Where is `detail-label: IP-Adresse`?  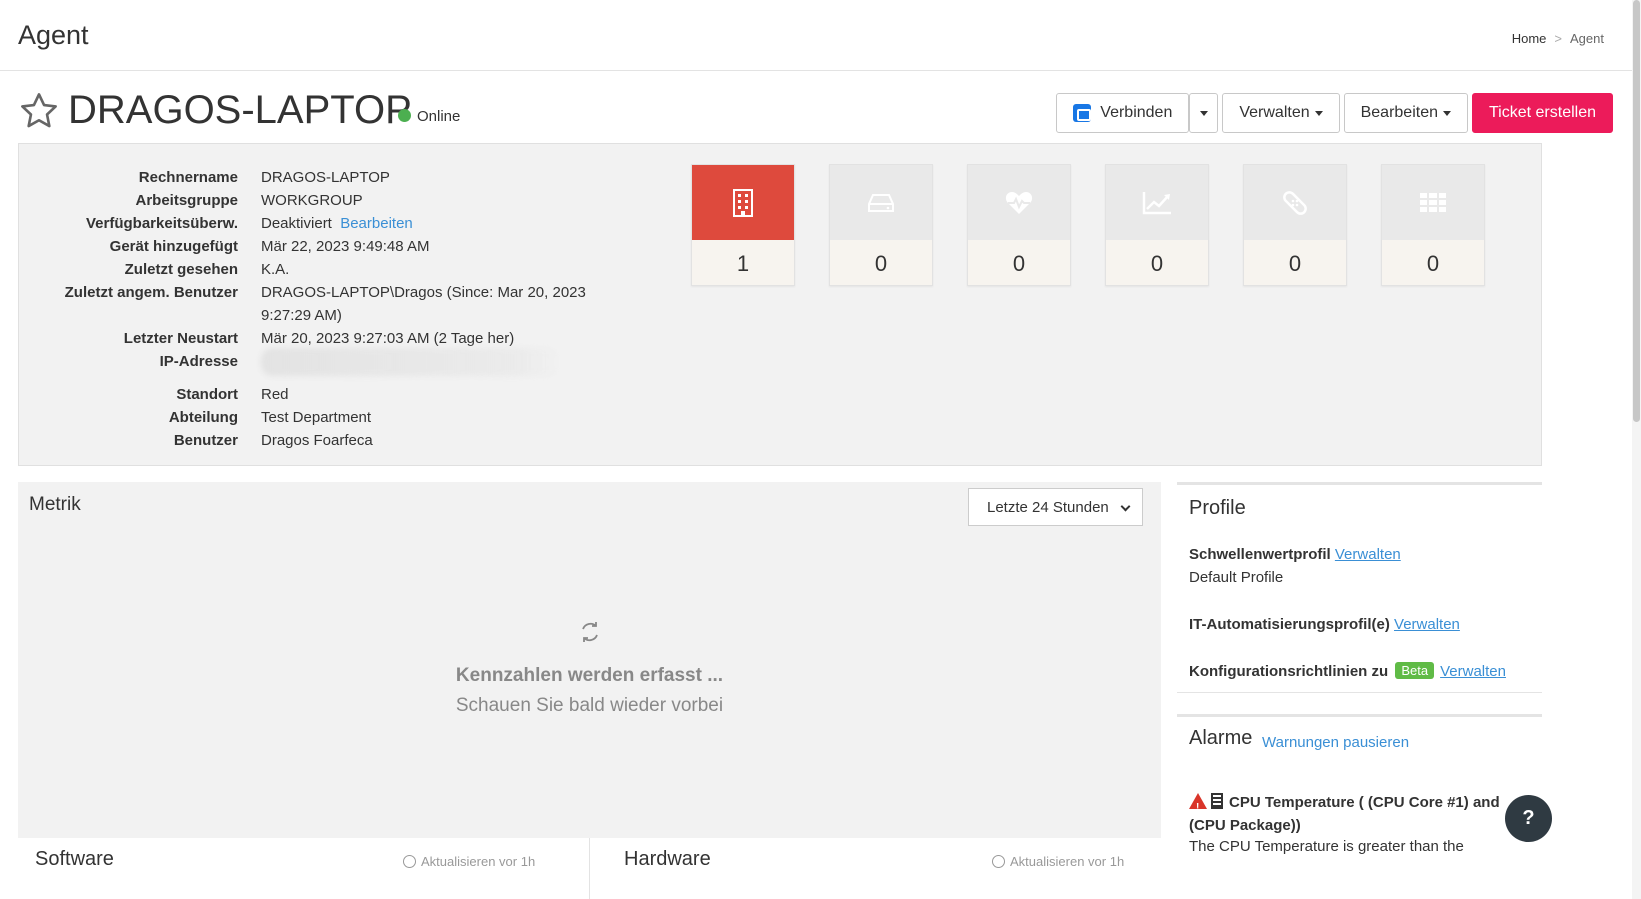 detail-label: IP-Adresse is located at coordinates (198, 361).